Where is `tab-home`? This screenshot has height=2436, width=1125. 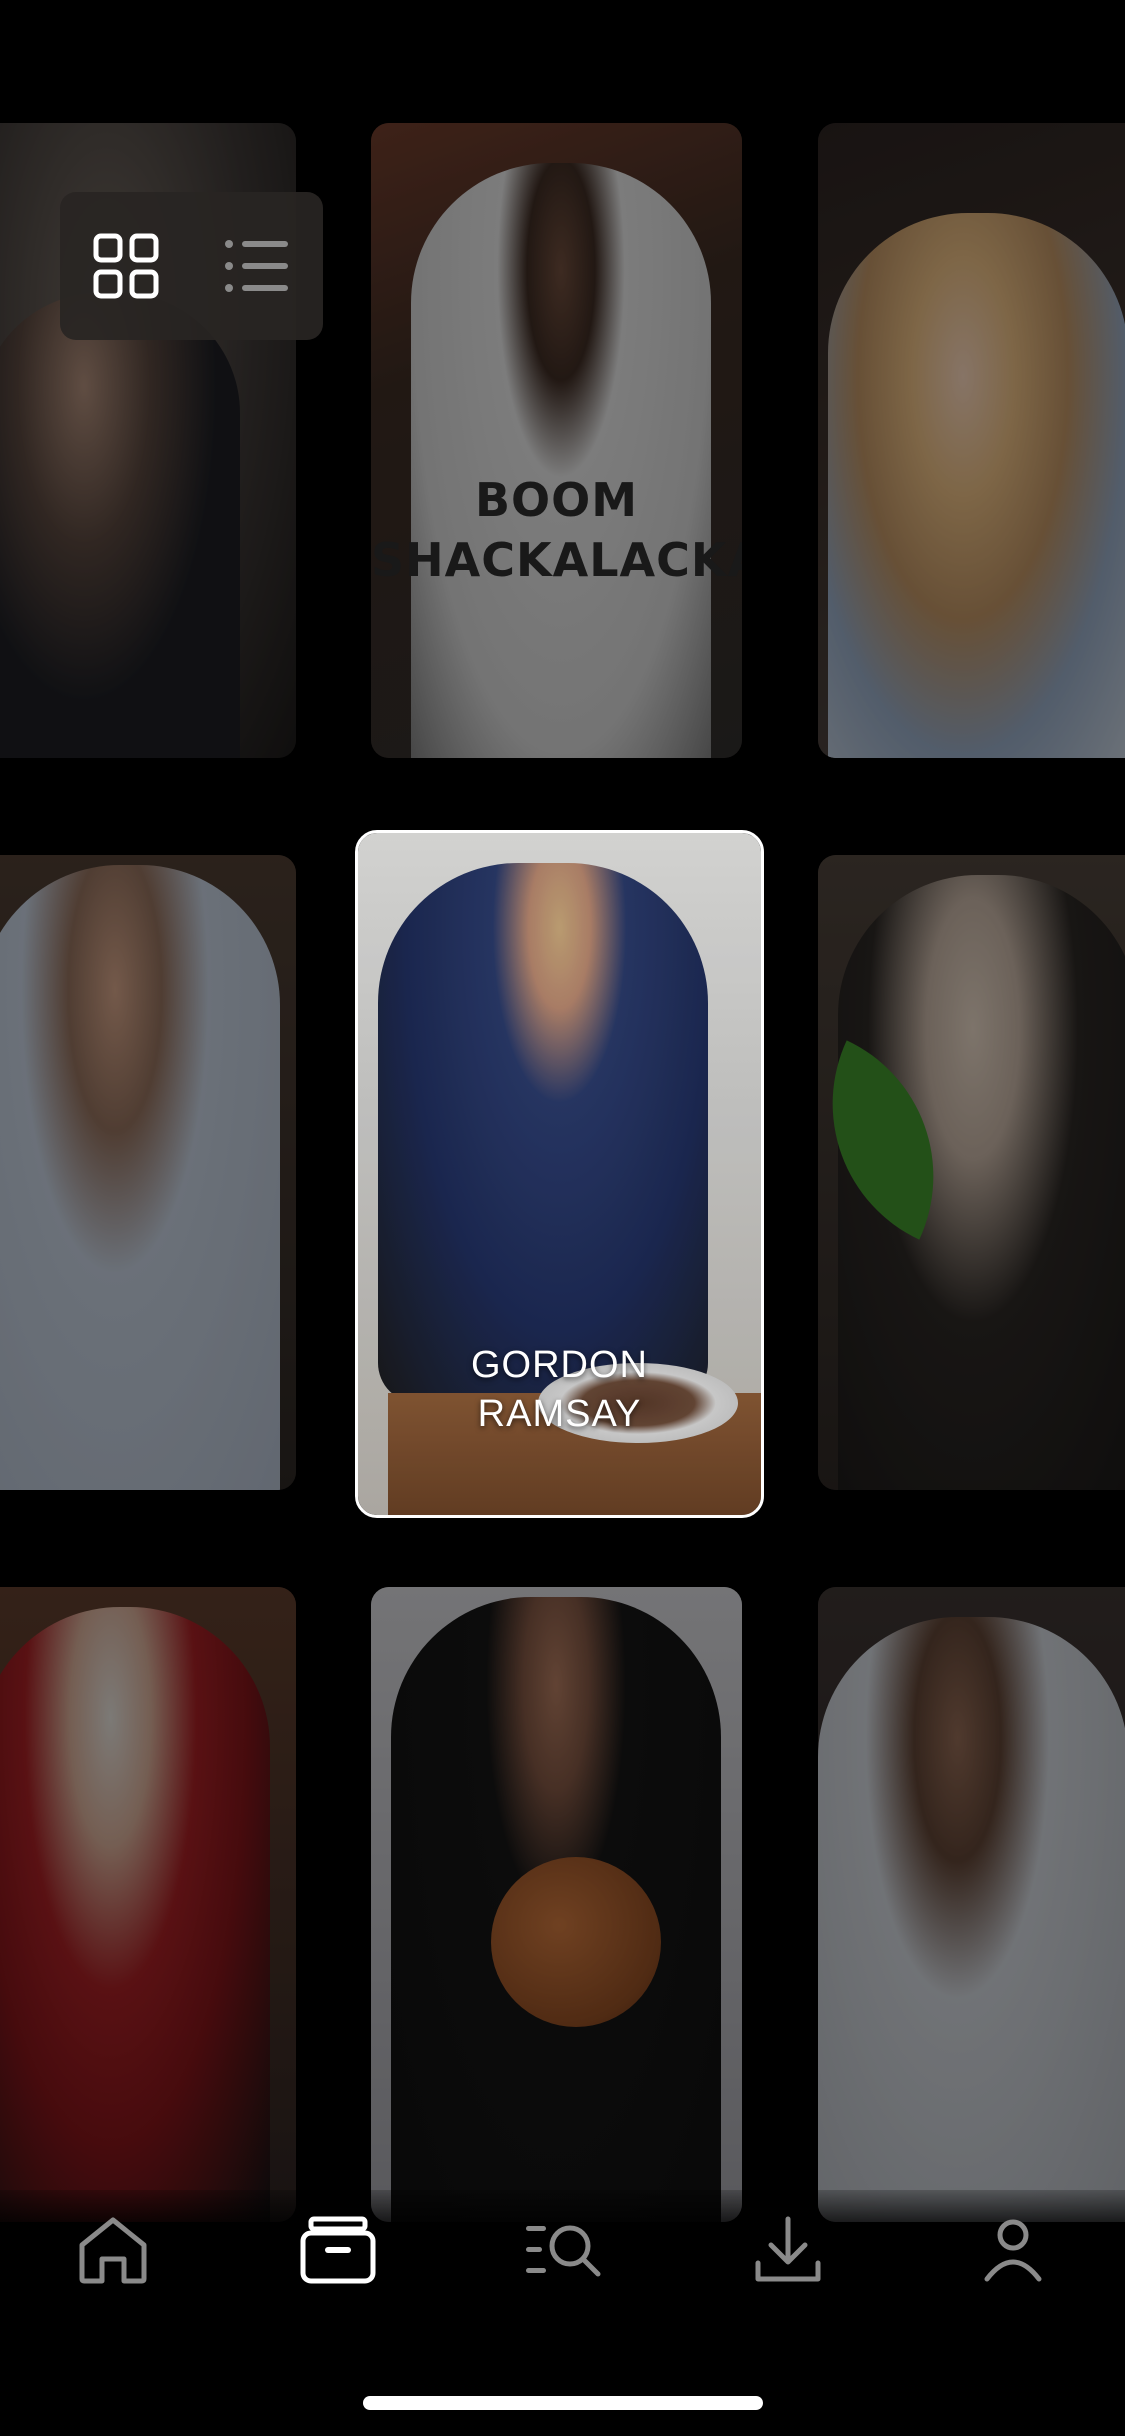 tab-home is located at coordinates (113, 2250).